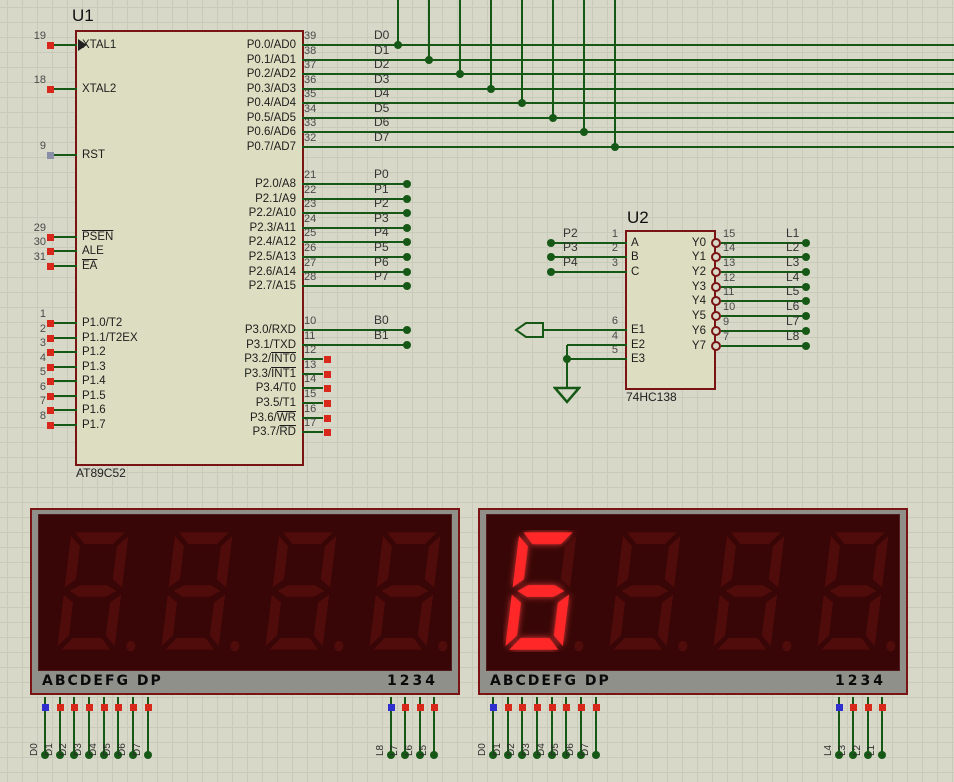 The image size is (954, 782). What do you see at coordinates (271, 118) in the screenshot?
I see `pin-name: P0.5/AD5` at bounding box center [271, 118].